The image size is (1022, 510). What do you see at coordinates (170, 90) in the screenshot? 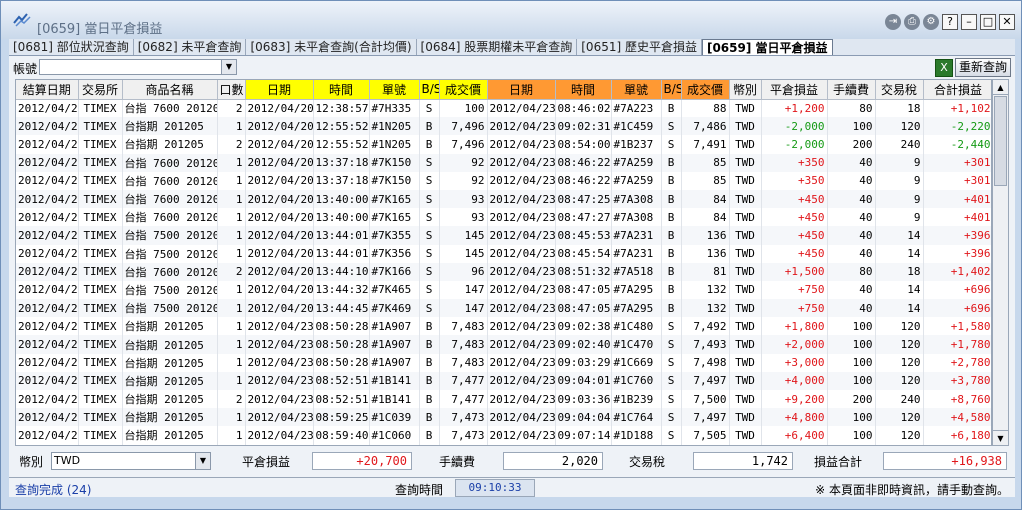
I see `column-header: 商品名稱` at bounding box center [170, 90].